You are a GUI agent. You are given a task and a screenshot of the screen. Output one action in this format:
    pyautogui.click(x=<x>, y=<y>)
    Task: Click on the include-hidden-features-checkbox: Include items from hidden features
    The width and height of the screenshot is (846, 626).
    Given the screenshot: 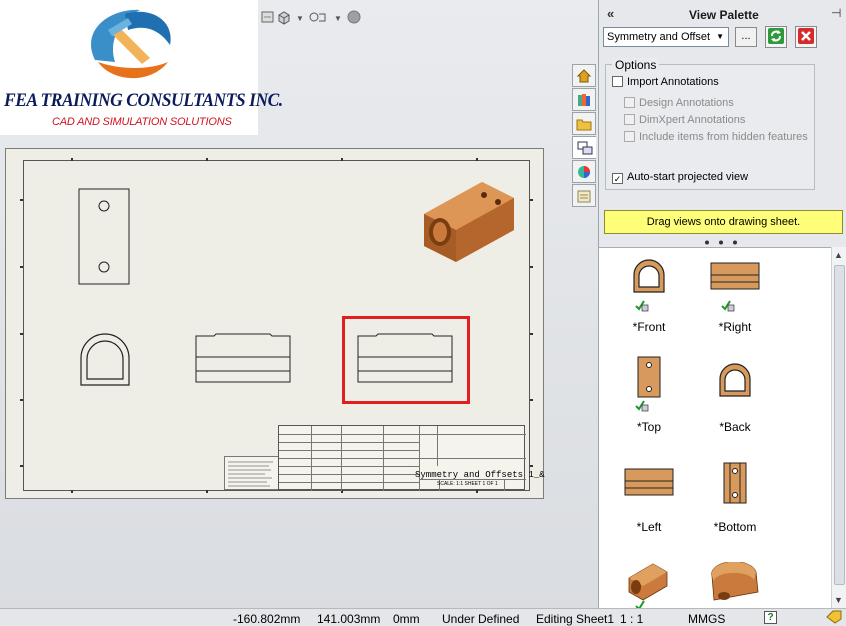 What is the action you would take?
    pyautogui.click(x=716, y=138)
    